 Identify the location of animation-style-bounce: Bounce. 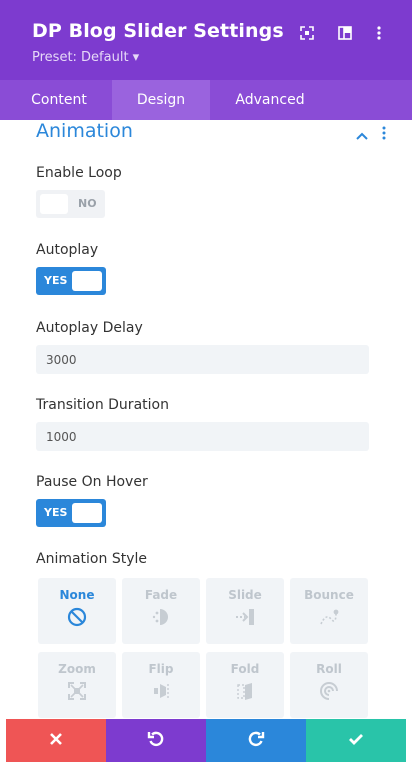
(329, 611).